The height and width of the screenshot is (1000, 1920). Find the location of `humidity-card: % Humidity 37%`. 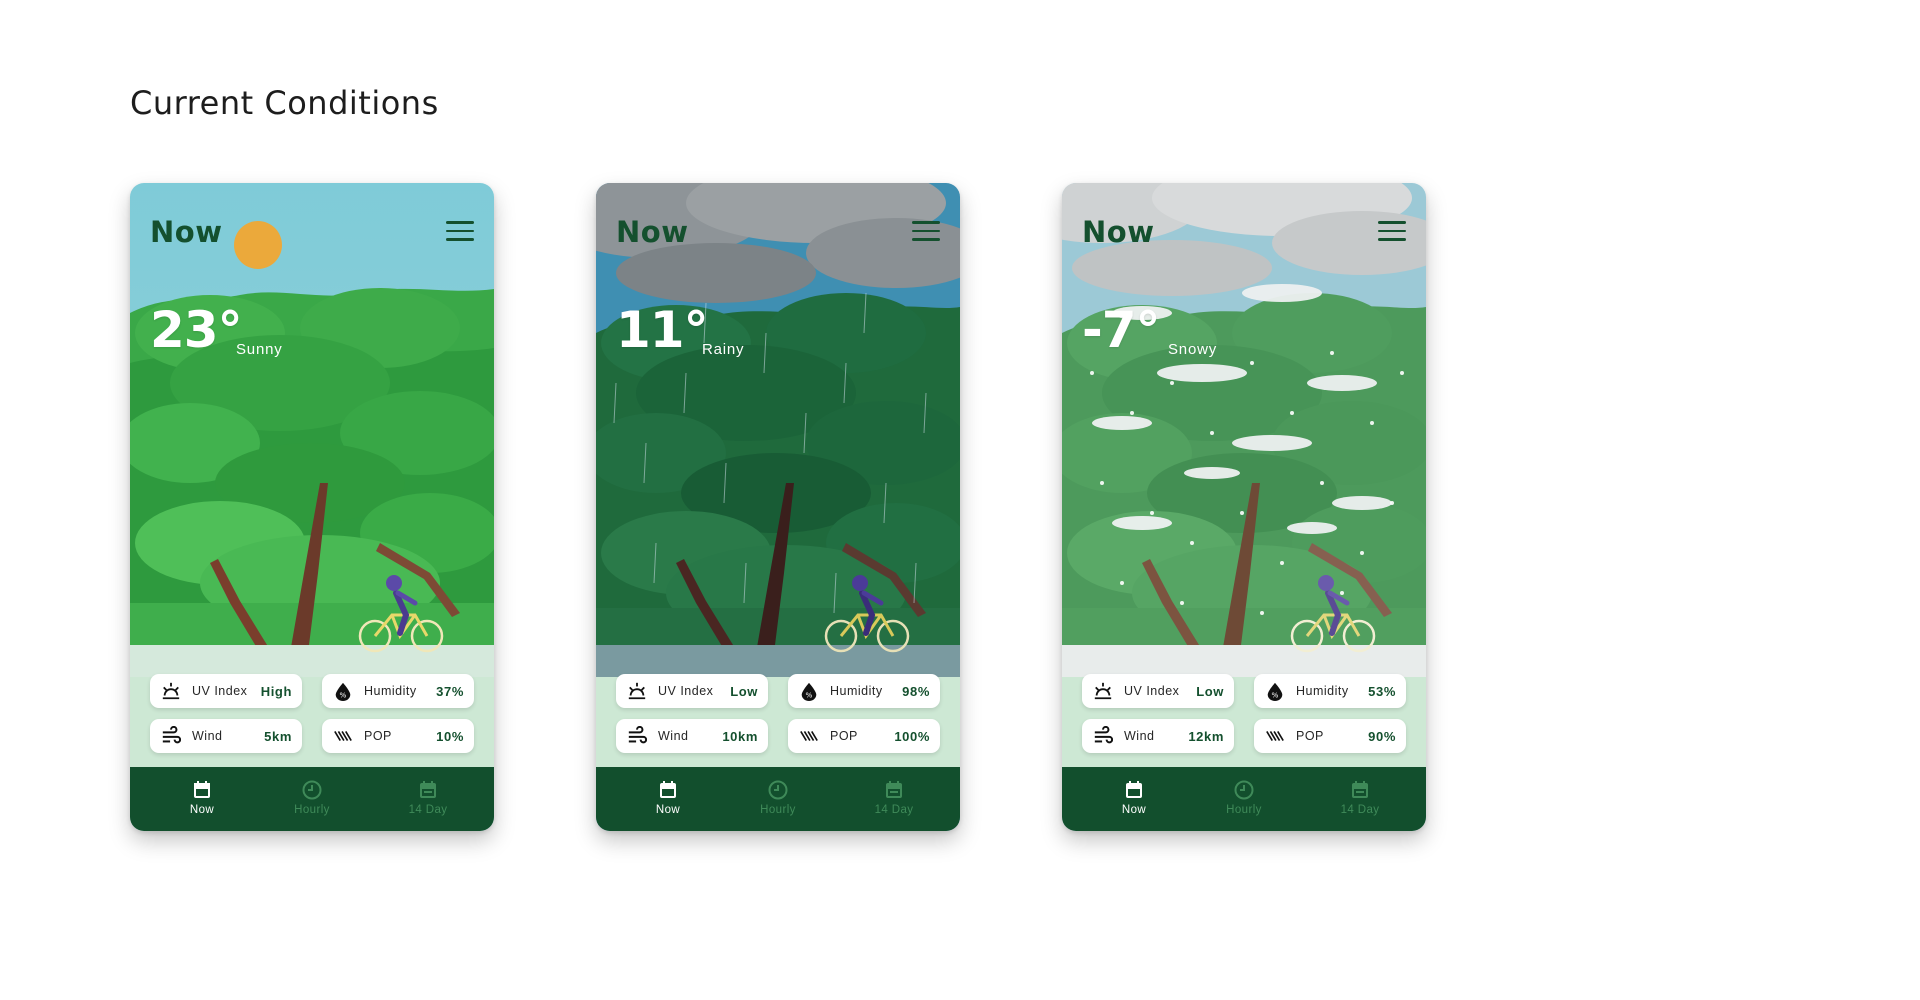

humidity-card: % Humidity 37% is located at coordinates (398, 691).